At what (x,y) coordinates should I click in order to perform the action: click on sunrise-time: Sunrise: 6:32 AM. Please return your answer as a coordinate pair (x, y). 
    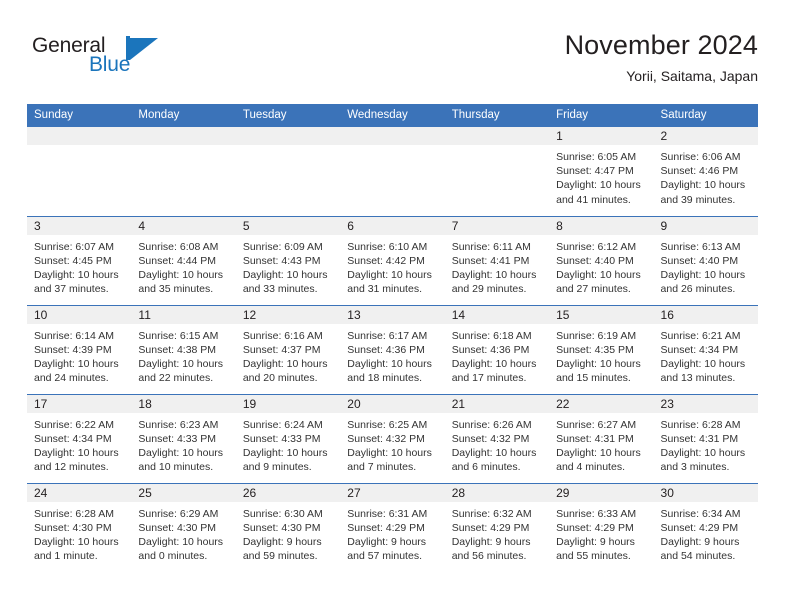
    Looking at the image, I should click on (491, 513).